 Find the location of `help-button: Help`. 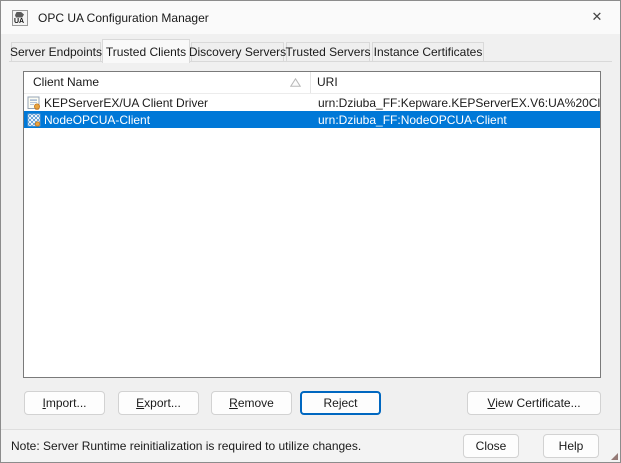

help-button: Help is located at coordinates (571, 446).